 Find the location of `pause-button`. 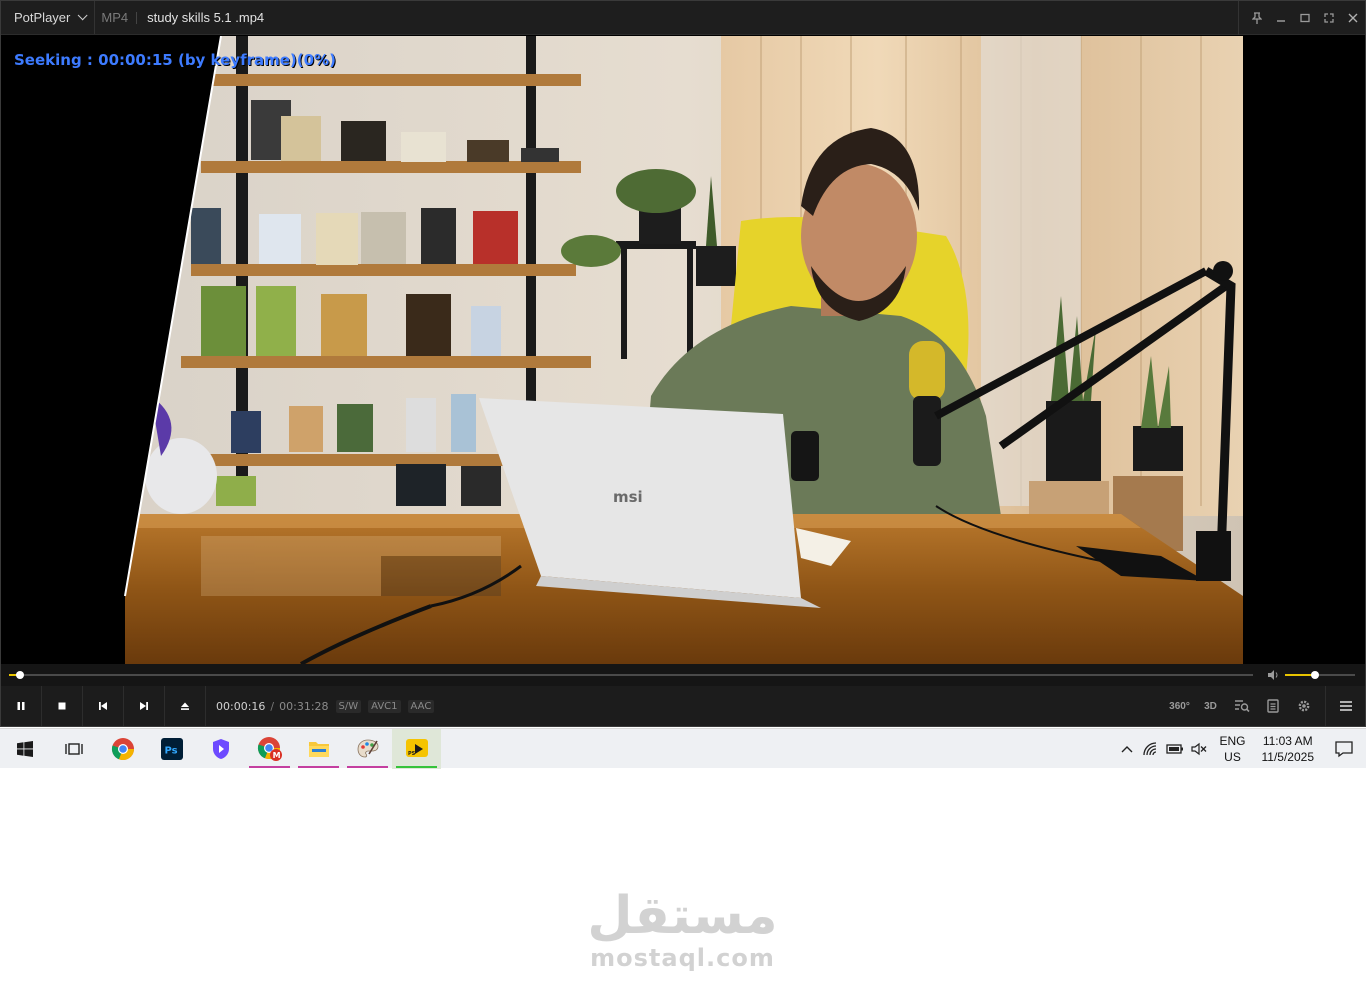

pause-button is located at coordinates (21, 706).